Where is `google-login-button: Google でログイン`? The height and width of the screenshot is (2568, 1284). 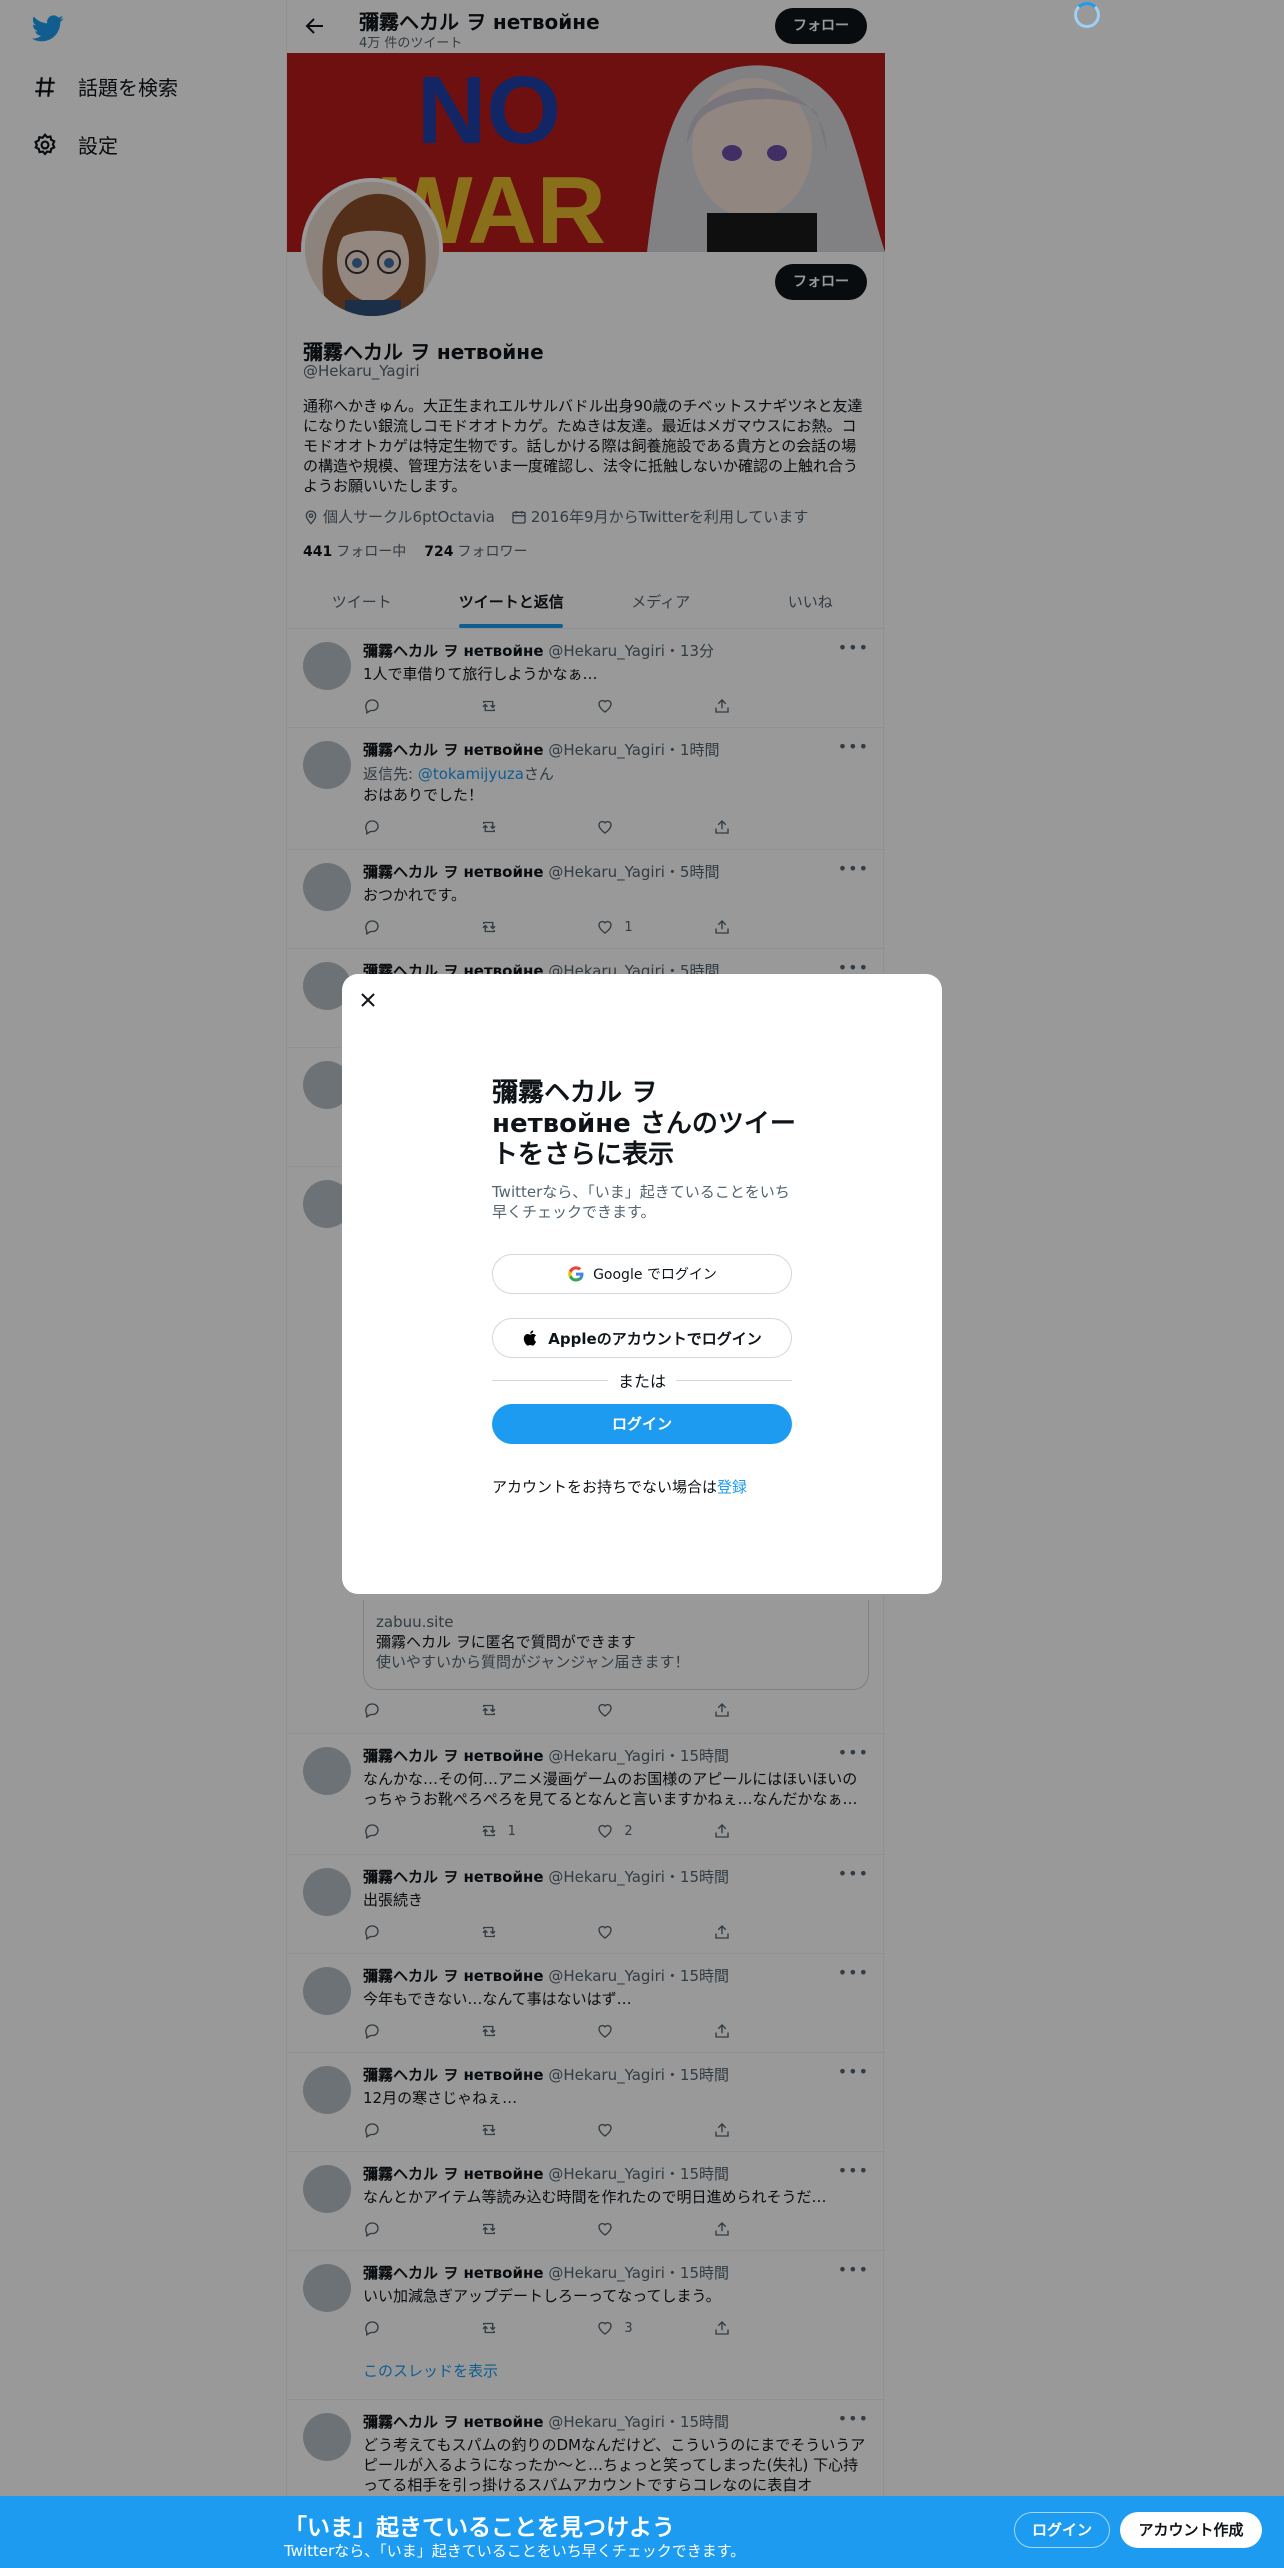 google-login-button: Google でログイン is located at coordinates (642, 1274).